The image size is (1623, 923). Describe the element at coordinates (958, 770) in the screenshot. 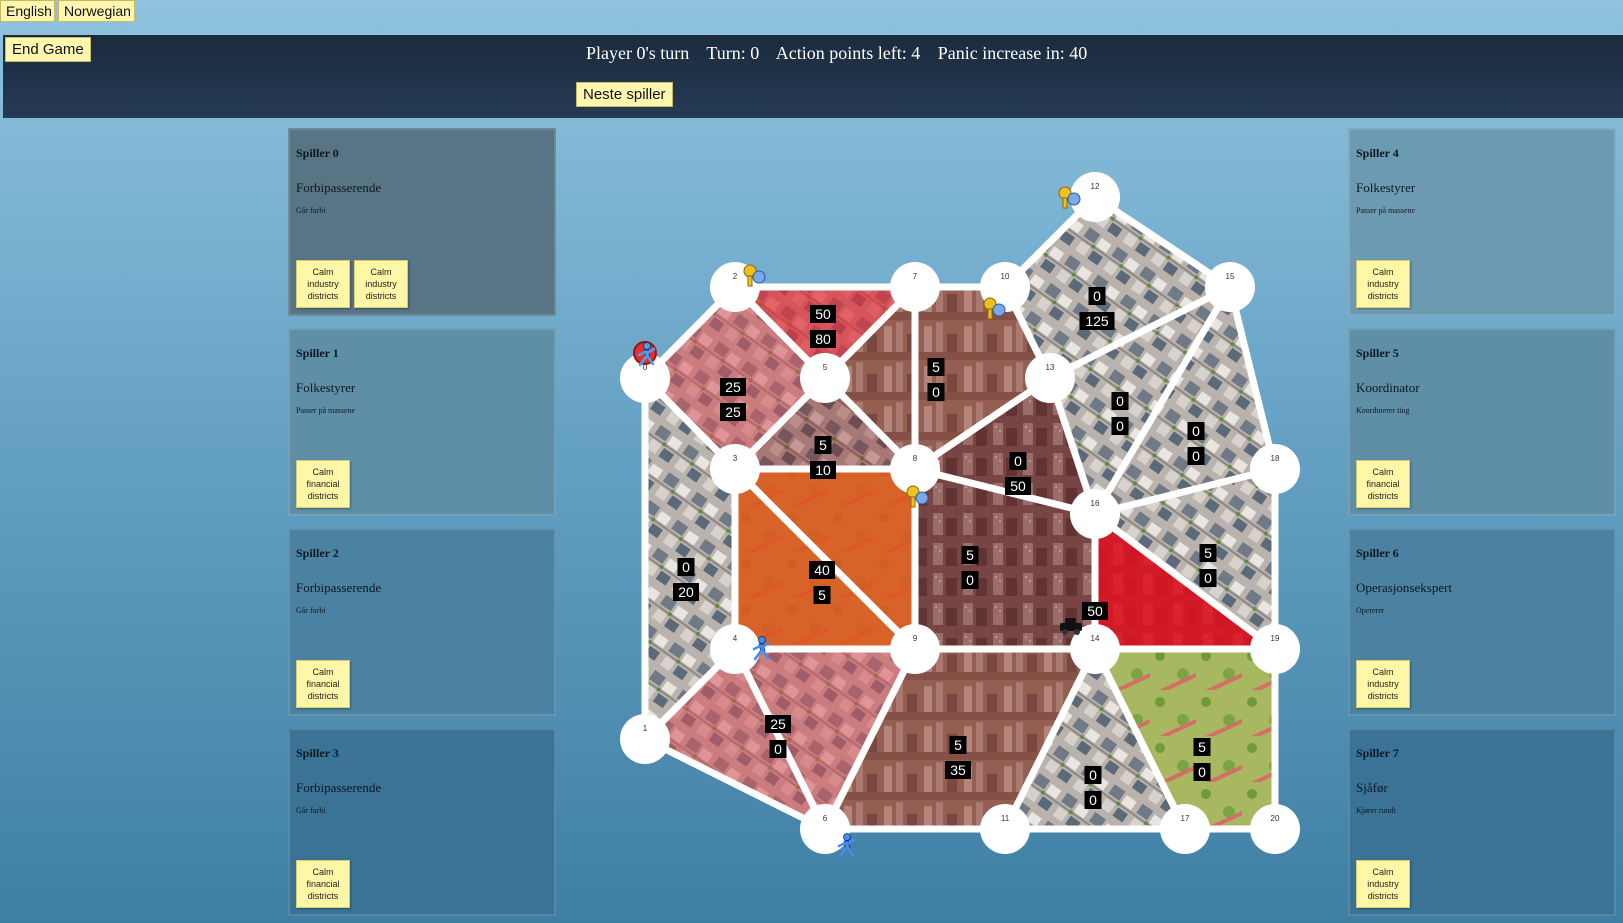

I see `zone-panic-level: 35` at that location.